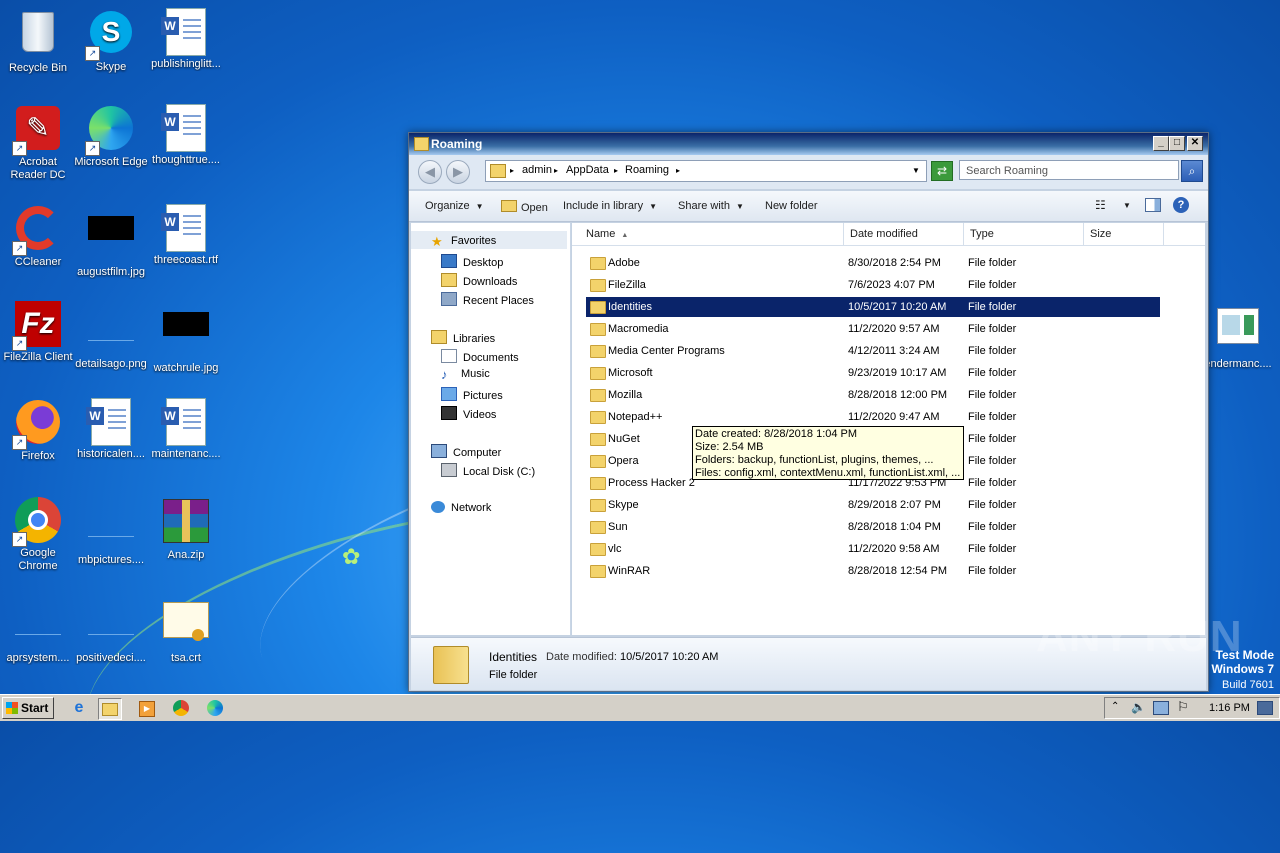 The image size is (1280, 853). Describe the element at coordinates (587, 170) in the screenshot. I see `breadcrumb-appdata: AppData` at that location.